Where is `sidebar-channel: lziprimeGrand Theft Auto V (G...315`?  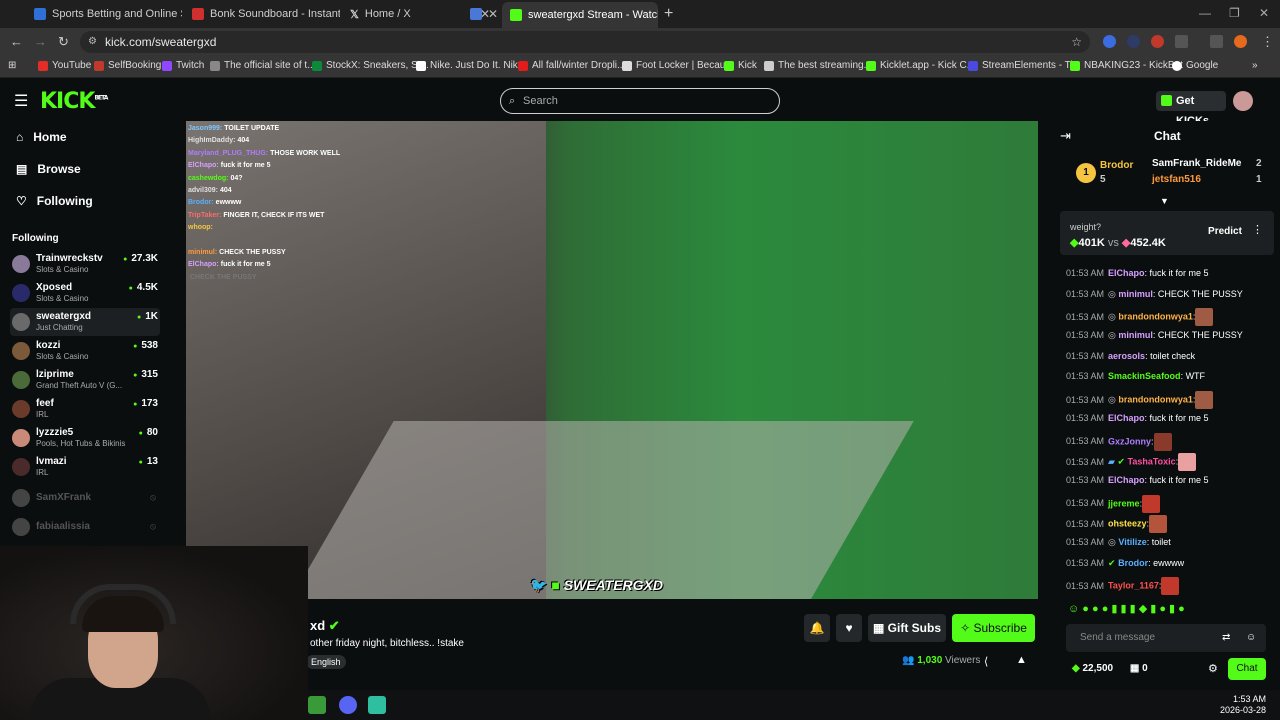 sidebar-channel: lziprimeGrand Theft Auto V (G...315 is located at coordinates (85, 380).